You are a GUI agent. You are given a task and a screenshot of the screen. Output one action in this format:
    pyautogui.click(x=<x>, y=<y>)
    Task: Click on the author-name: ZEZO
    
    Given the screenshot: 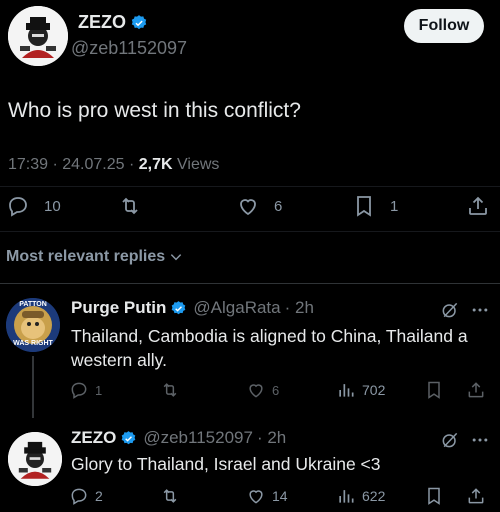 What is the action you would take?
    pyautogui.click(x=102, y=22)
    